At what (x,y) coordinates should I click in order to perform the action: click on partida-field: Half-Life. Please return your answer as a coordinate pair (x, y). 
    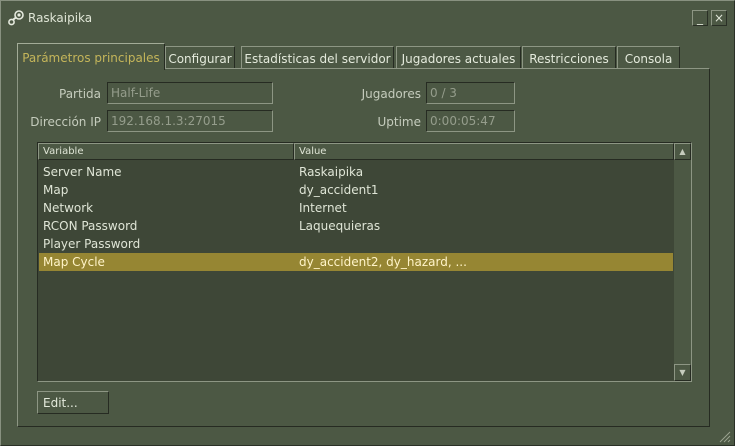
    Looking at the image, I should click on (190, 93).